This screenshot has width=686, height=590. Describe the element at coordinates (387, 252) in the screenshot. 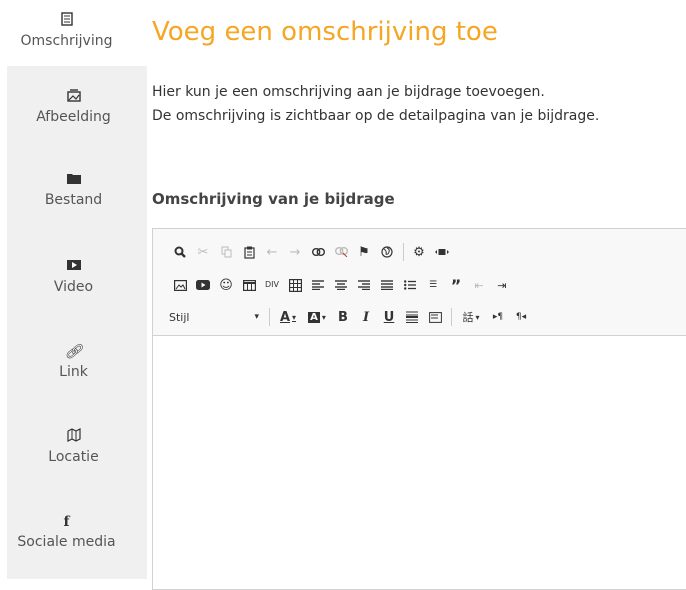

I see `globe-icon` at that location.